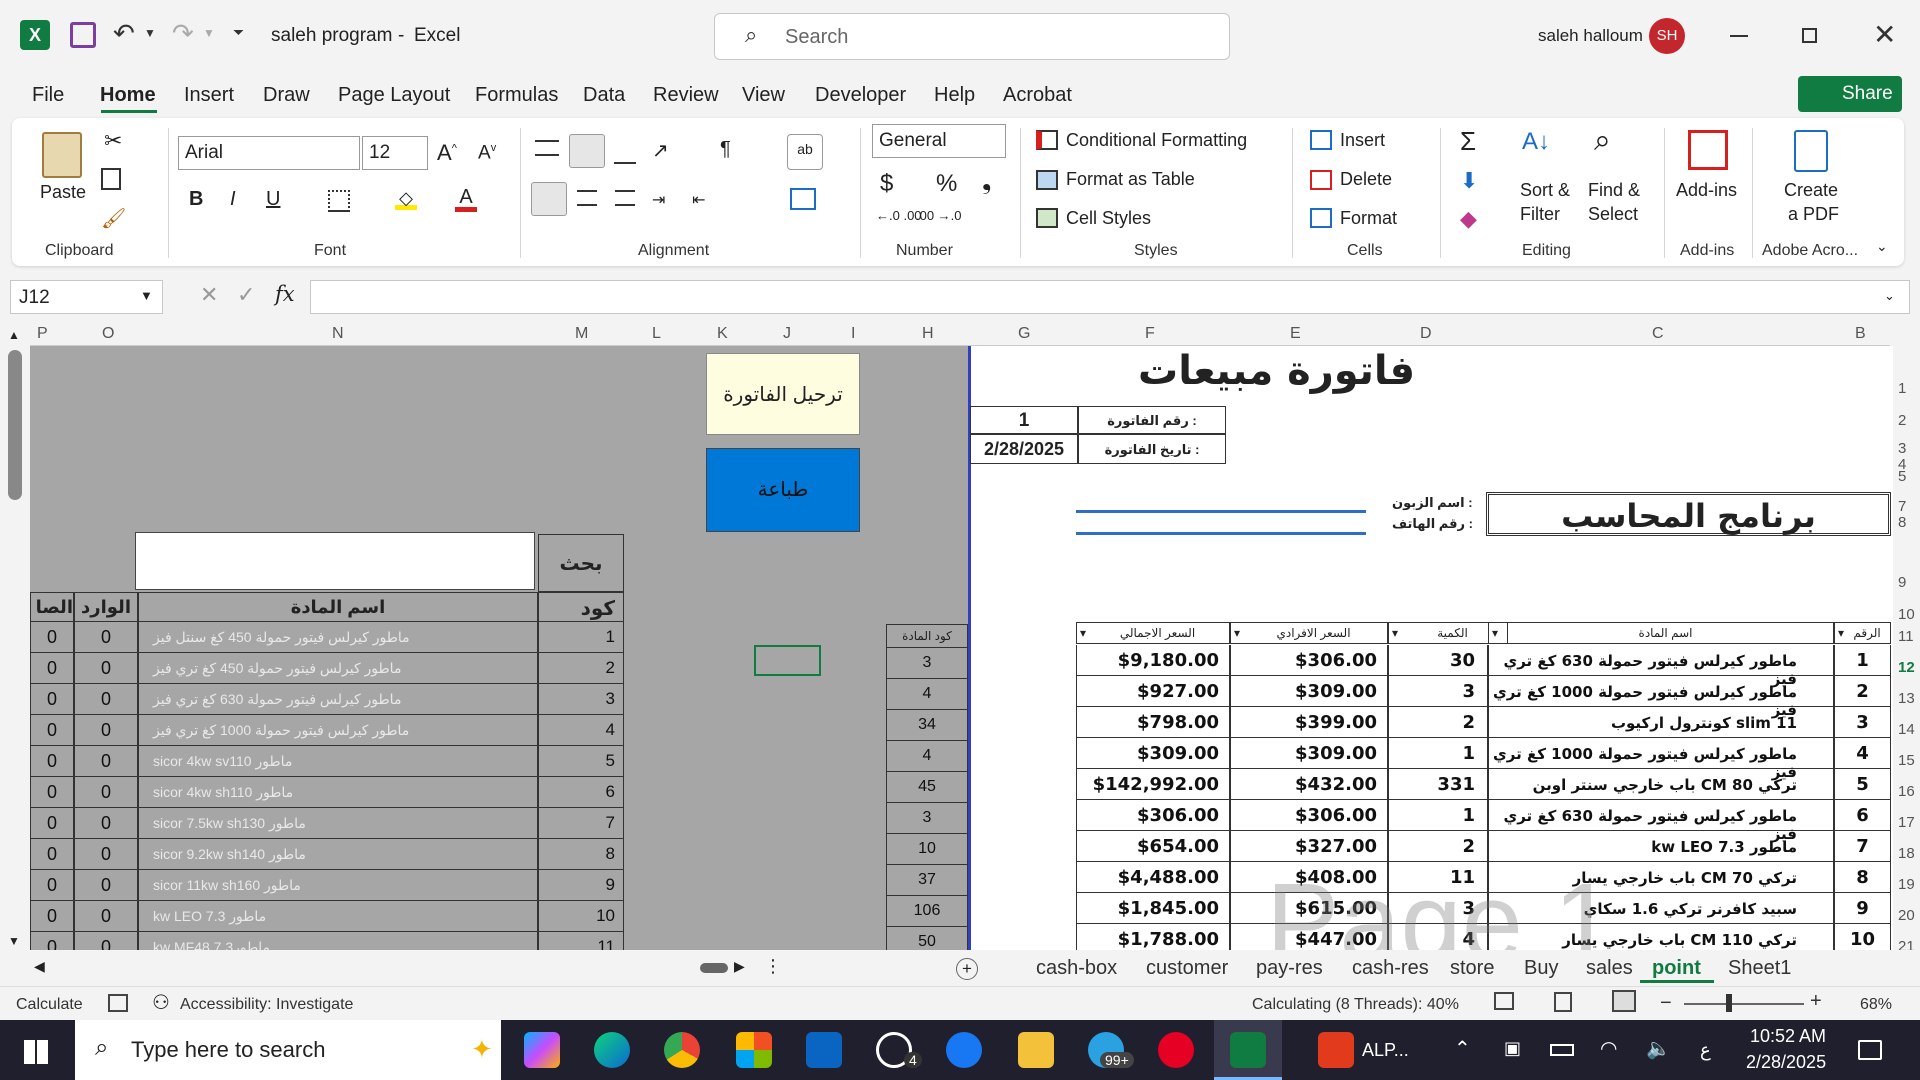 The image size is (1920, 1080). I want to click on row-total: $142,992.00, so click(1153, 784).